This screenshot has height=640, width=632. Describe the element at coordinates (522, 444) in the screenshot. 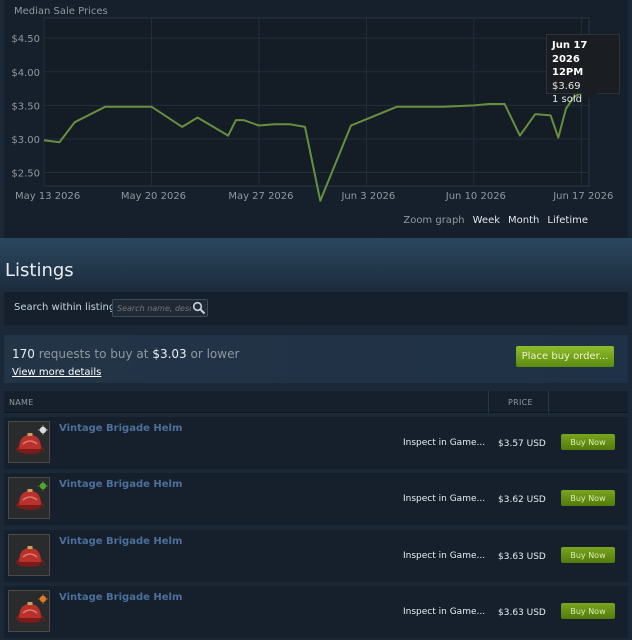

I see `listing-price: $3.57 USD` at that location.